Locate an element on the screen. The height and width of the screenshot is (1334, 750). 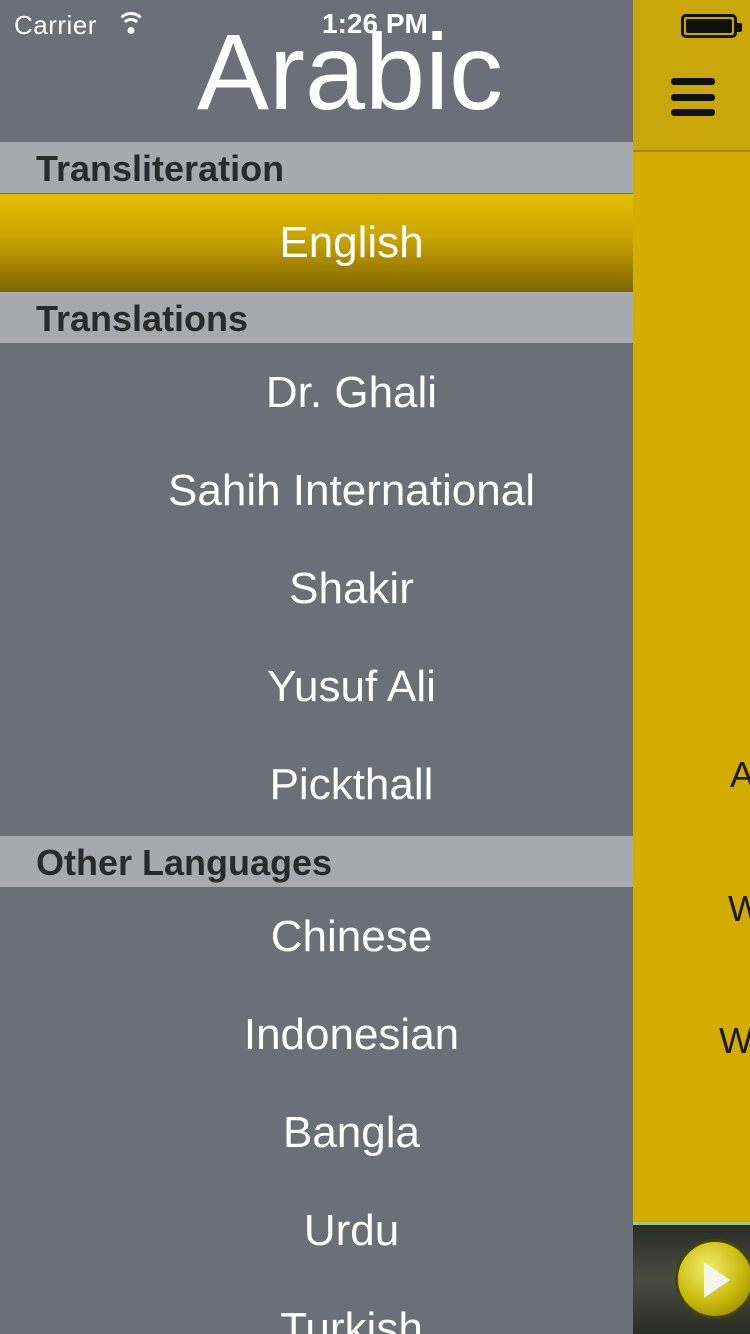
menu-item-turkish: Turkish is located at coordinates (316, 1307).